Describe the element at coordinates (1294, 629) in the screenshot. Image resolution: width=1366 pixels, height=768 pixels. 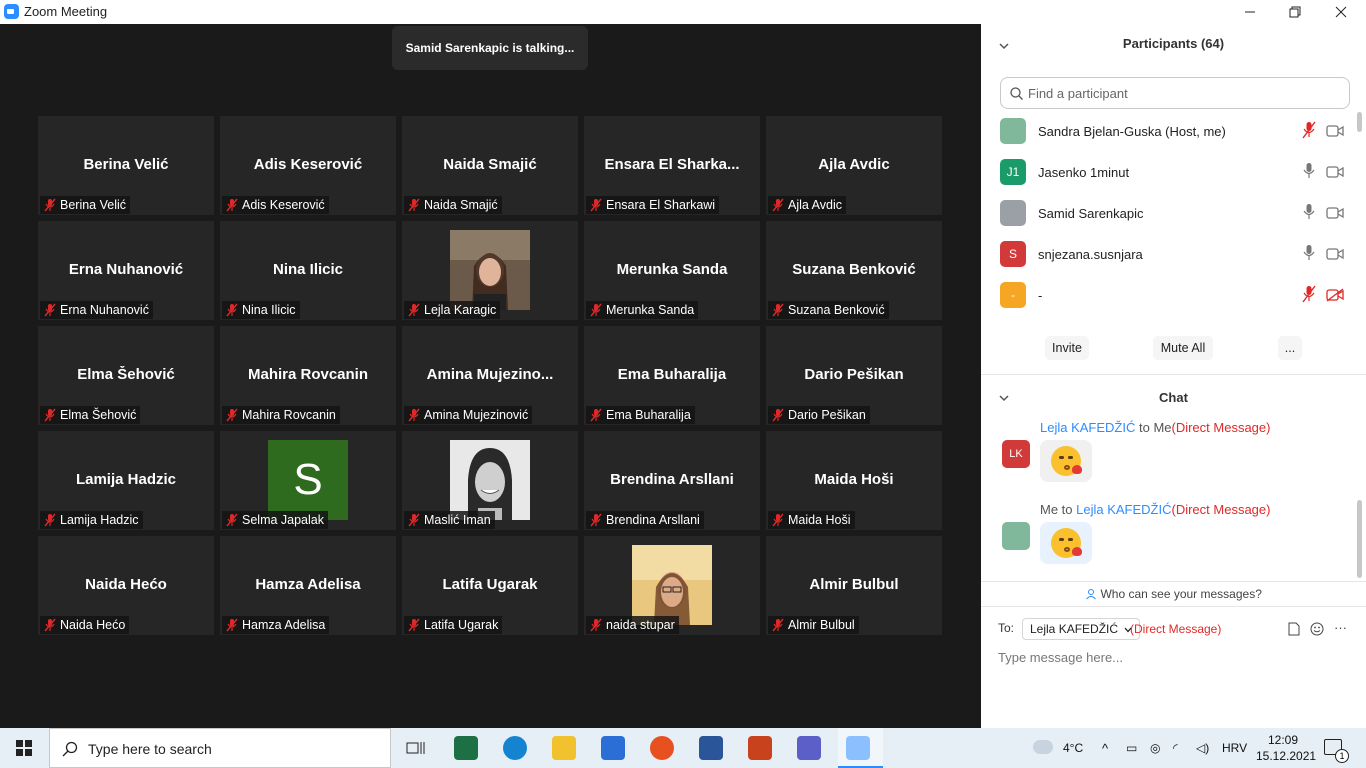
I see `file-icon` at that location.